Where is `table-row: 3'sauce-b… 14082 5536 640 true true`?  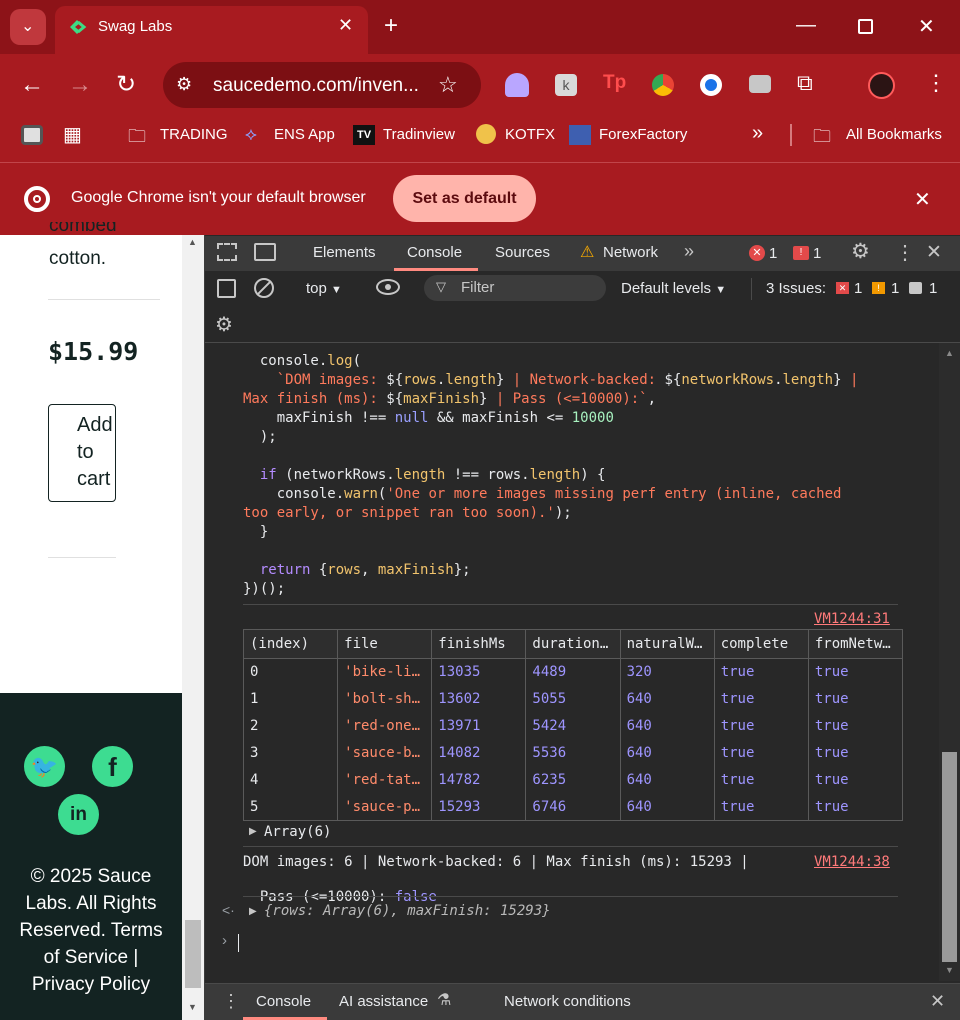
table-row: 3'sauce-b… 14082 5536 640 true true is located at coordinates (573, 753).